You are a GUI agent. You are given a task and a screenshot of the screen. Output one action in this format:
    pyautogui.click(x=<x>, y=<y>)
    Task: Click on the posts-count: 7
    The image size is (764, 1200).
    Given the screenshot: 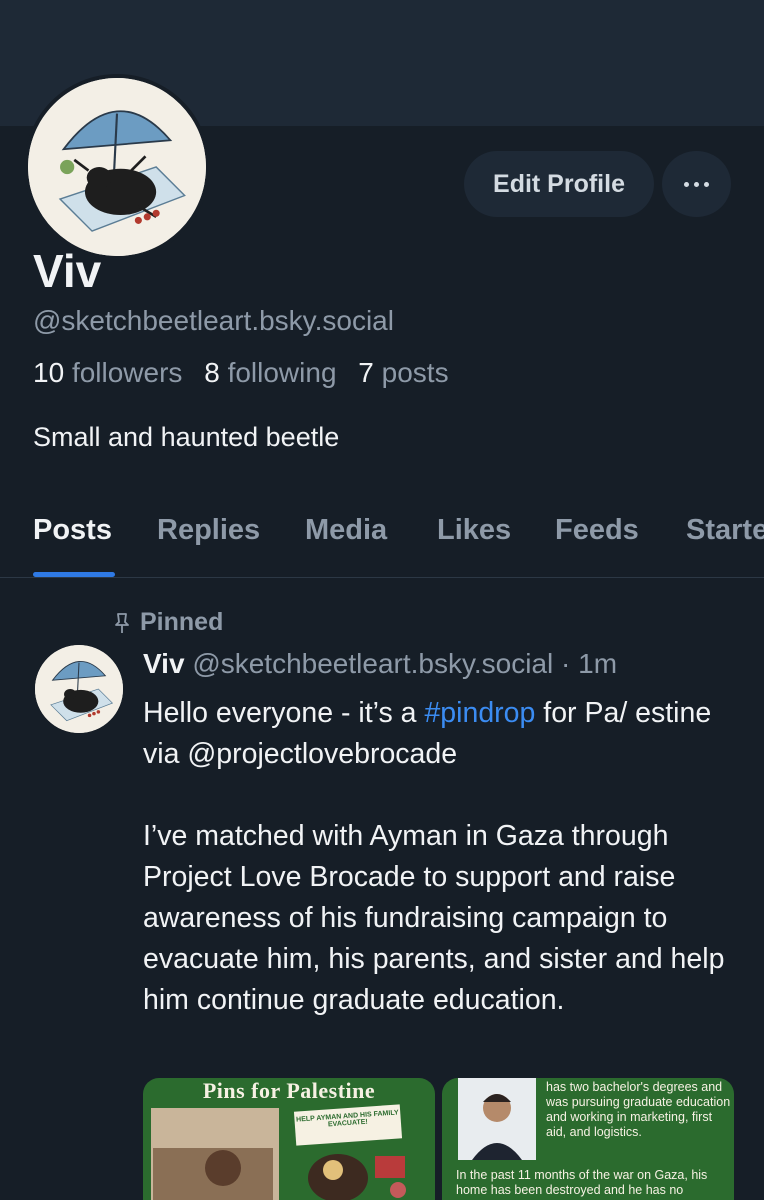 What is the action you would take?
    pyautogui.click(x=366, y=372)
    